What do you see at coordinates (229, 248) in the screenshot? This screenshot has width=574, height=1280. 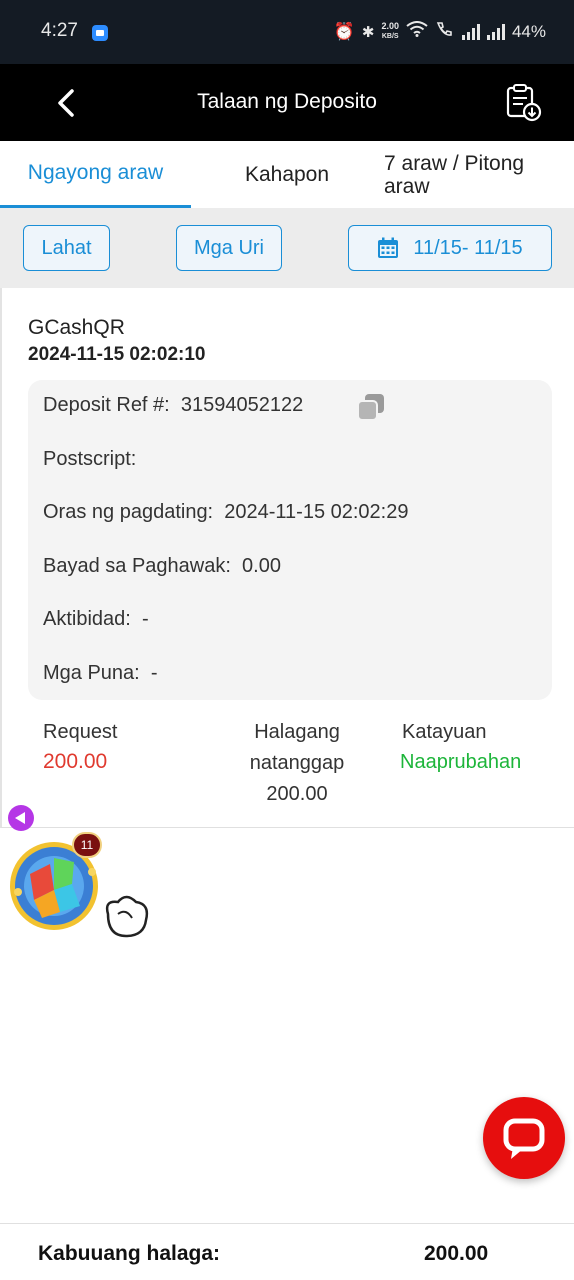 I see `filter-types-button: Mga Uri` at bounding box center [229, 248].